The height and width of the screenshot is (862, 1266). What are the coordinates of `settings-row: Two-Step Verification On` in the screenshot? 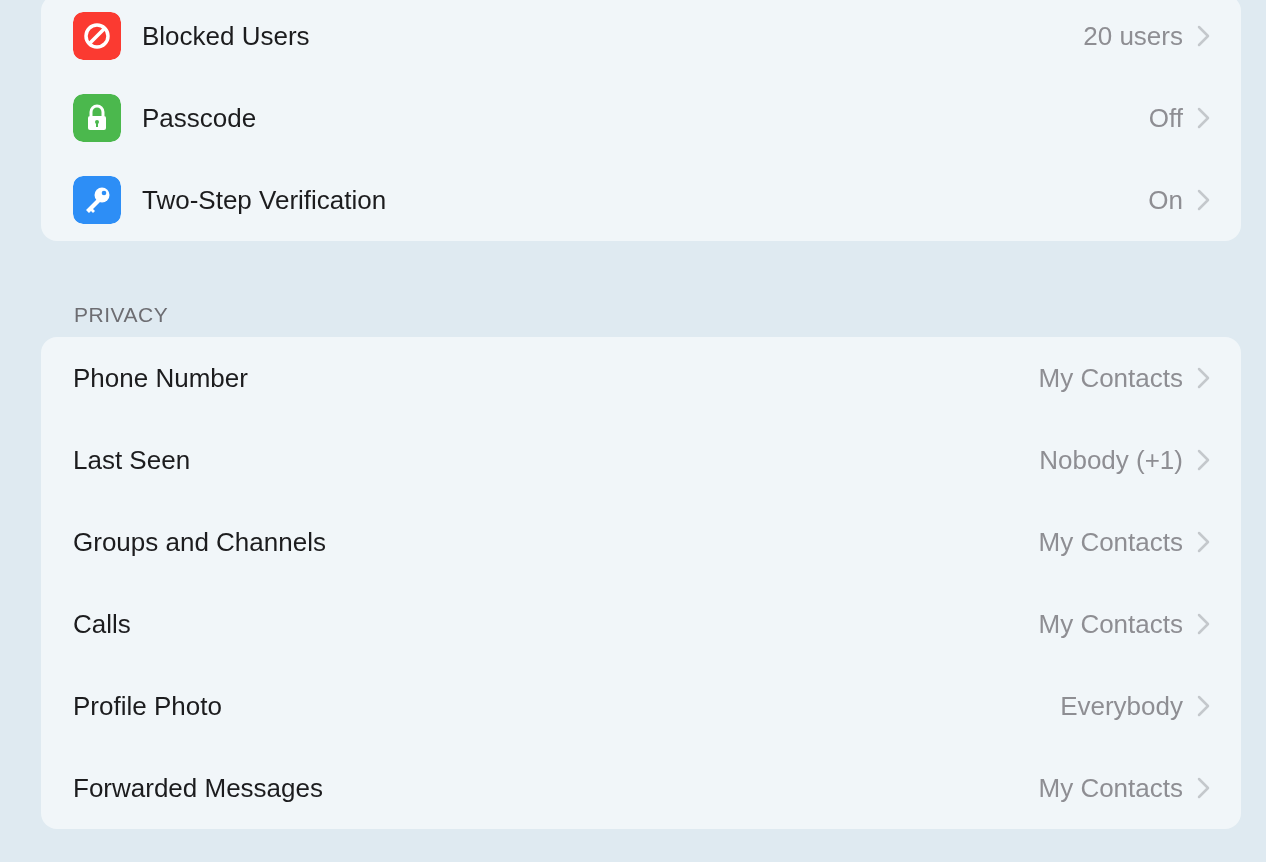 It's located at (641, 200).